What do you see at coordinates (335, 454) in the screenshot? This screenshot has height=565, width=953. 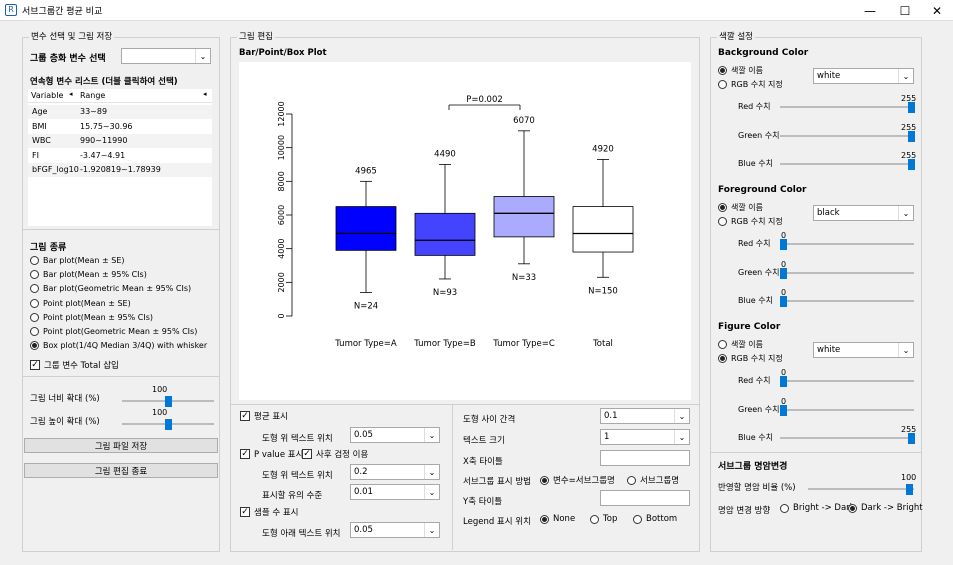 I see `posthoc-checkbox: ✓ 사후 검정 이용` at bounding box center [335, 454].